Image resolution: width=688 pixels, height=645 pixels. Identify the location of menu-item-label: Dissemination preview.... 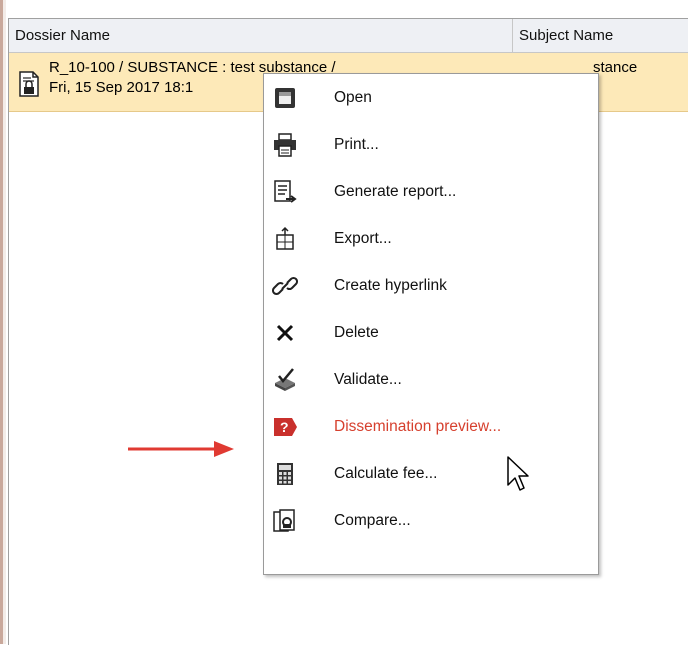
(418, 426).